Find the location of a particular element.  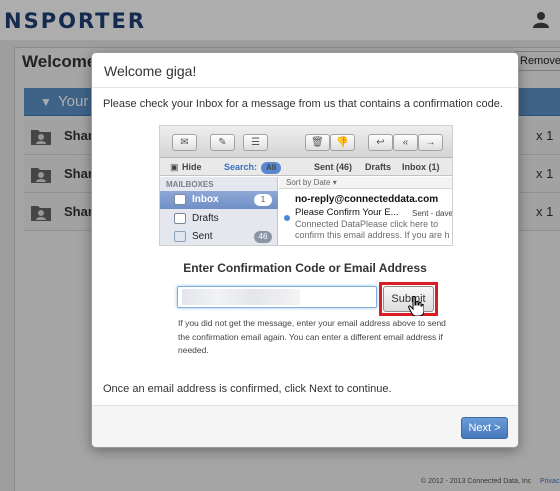

compose-mail-icon: ✉ is located at coordinates (184, 142).